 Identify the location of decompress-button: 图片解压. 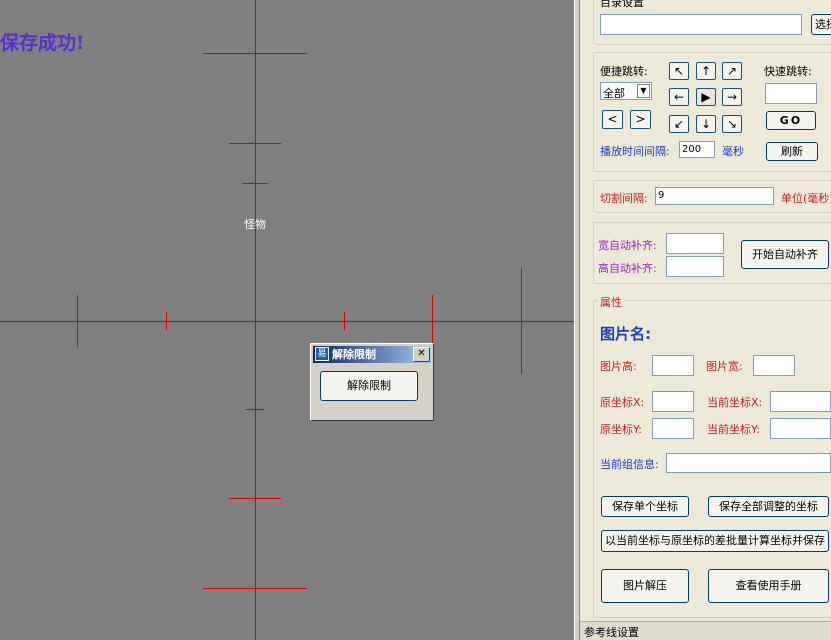
(645, 586).